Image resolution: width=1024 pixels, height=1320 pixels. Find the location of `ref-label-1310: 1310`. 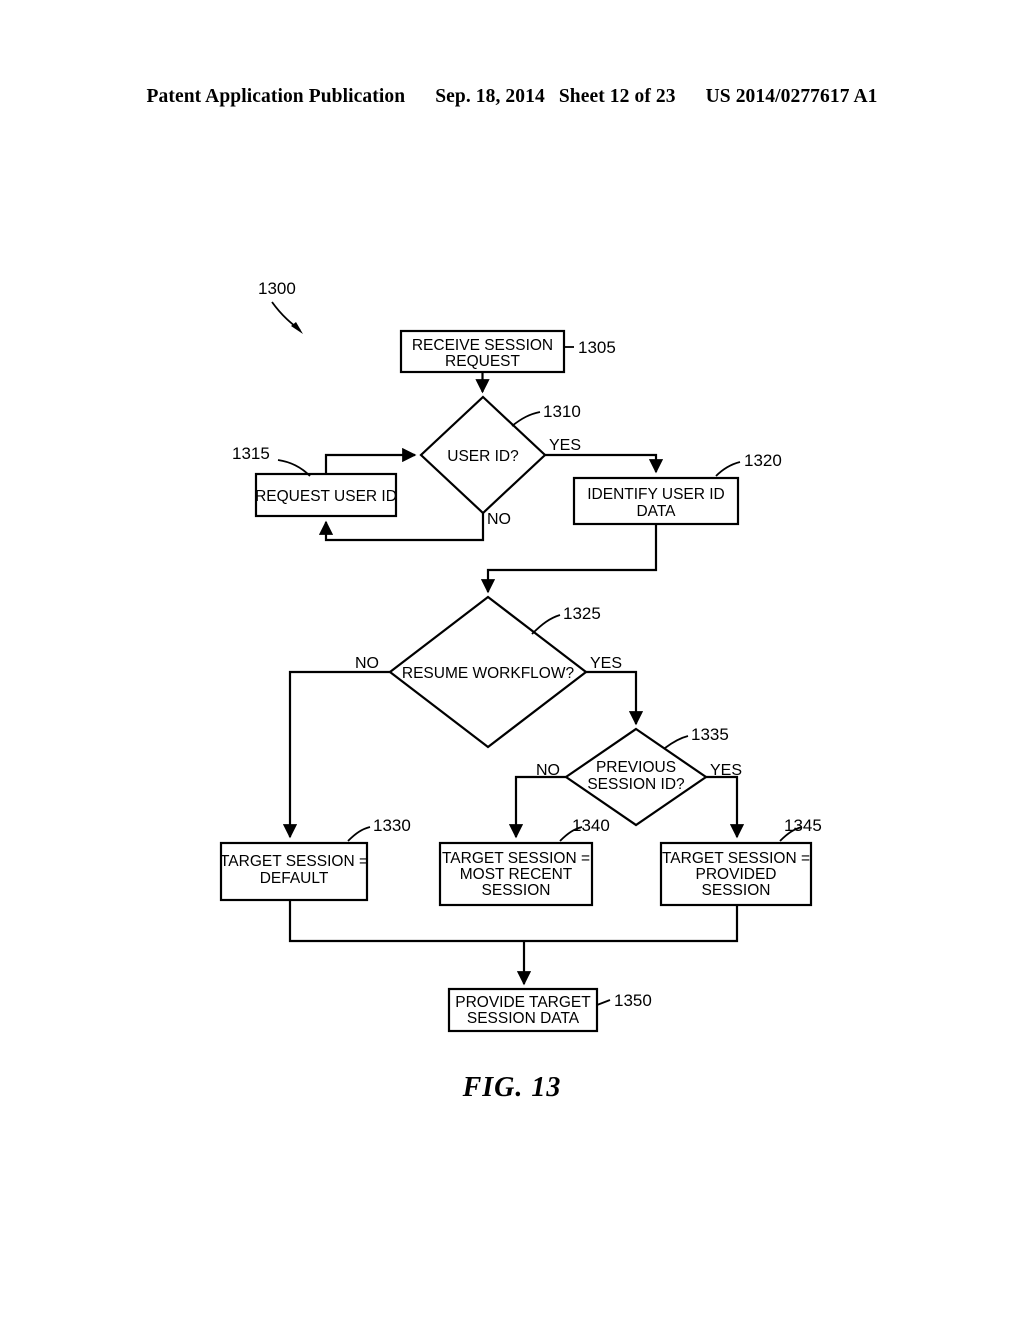

ref-label-1310: 1310 is located at coordinates (562, 411).